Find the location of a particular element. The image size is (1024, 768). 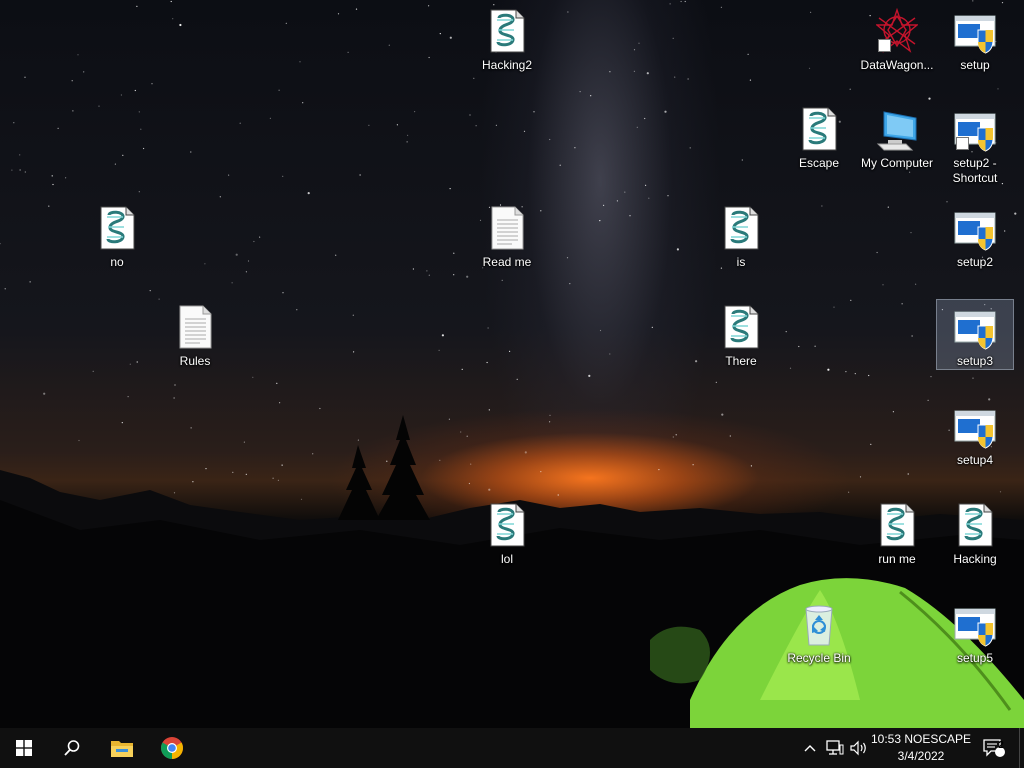

desktop-icon-run-me: run me is located at coordinates (897, 532).